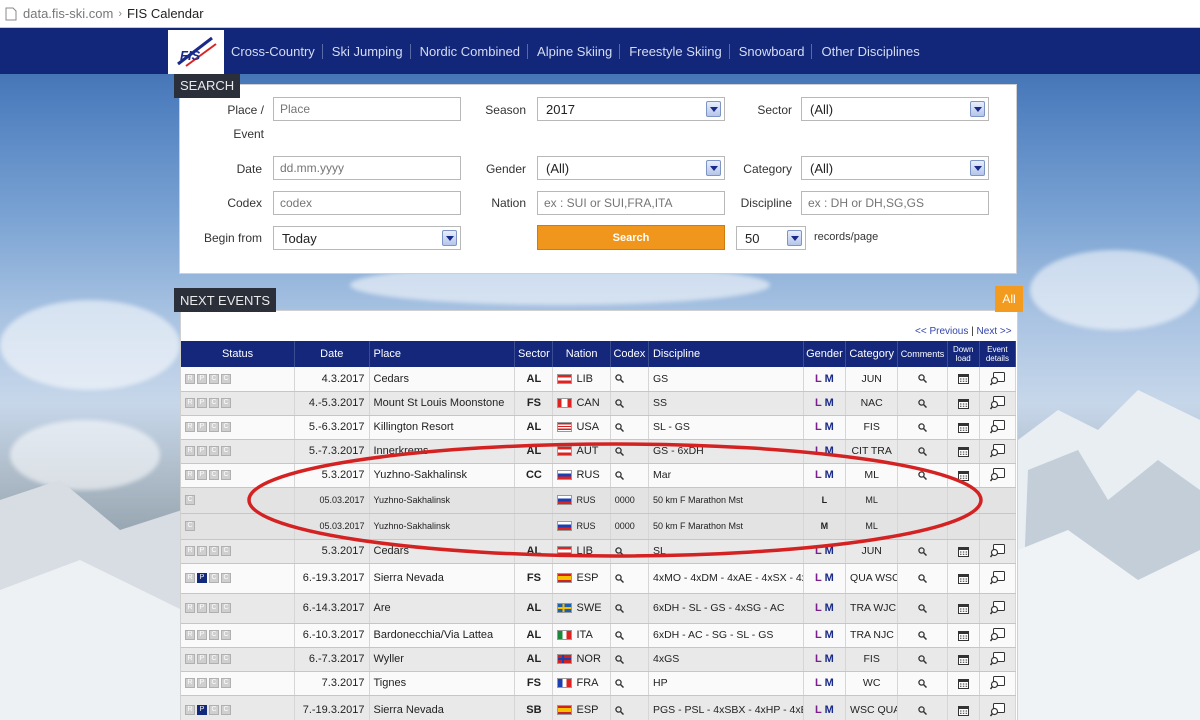 The image size is (1200, 720). Describe the element at coordinates (581, 354) in the screenshot. I see `col-nation: Nation` at that location.